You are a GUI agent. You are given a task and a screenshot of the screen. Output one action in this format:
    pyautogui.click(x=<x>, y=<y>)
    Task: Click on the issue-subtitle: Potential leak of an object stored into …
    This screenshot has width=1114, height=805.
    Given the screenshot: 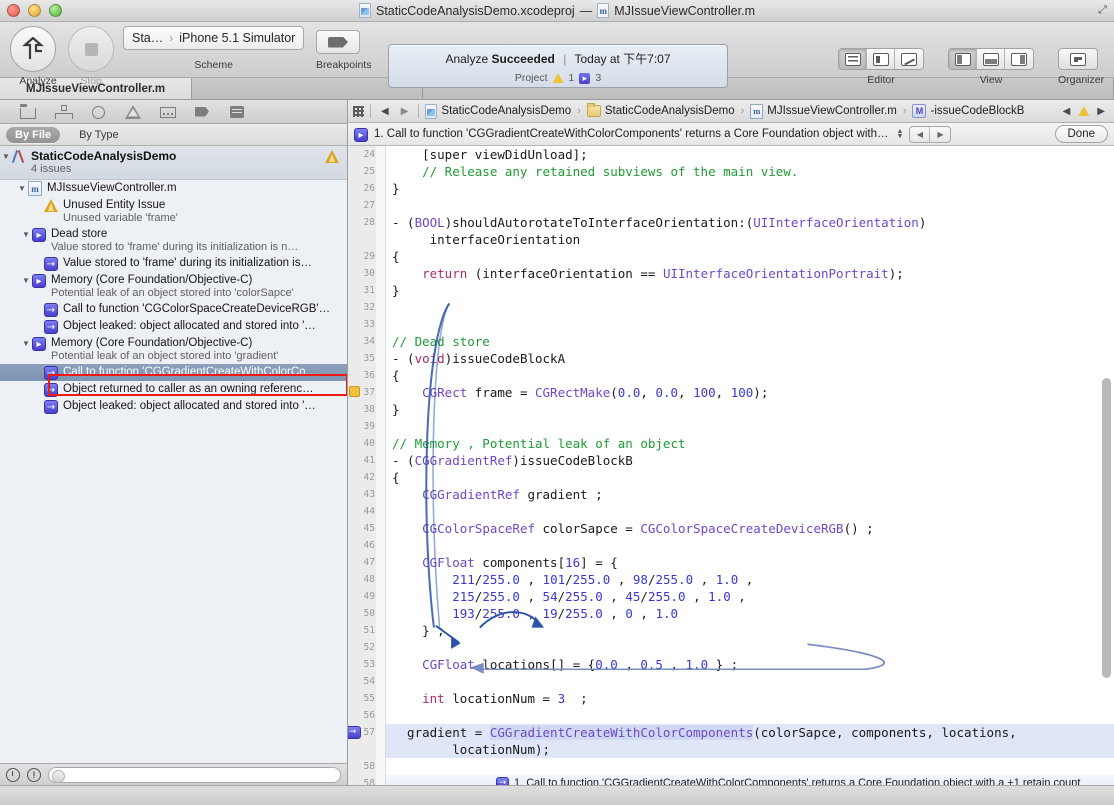 What is the action you would take?
    pyautogui.click(x=172, y=293)
    